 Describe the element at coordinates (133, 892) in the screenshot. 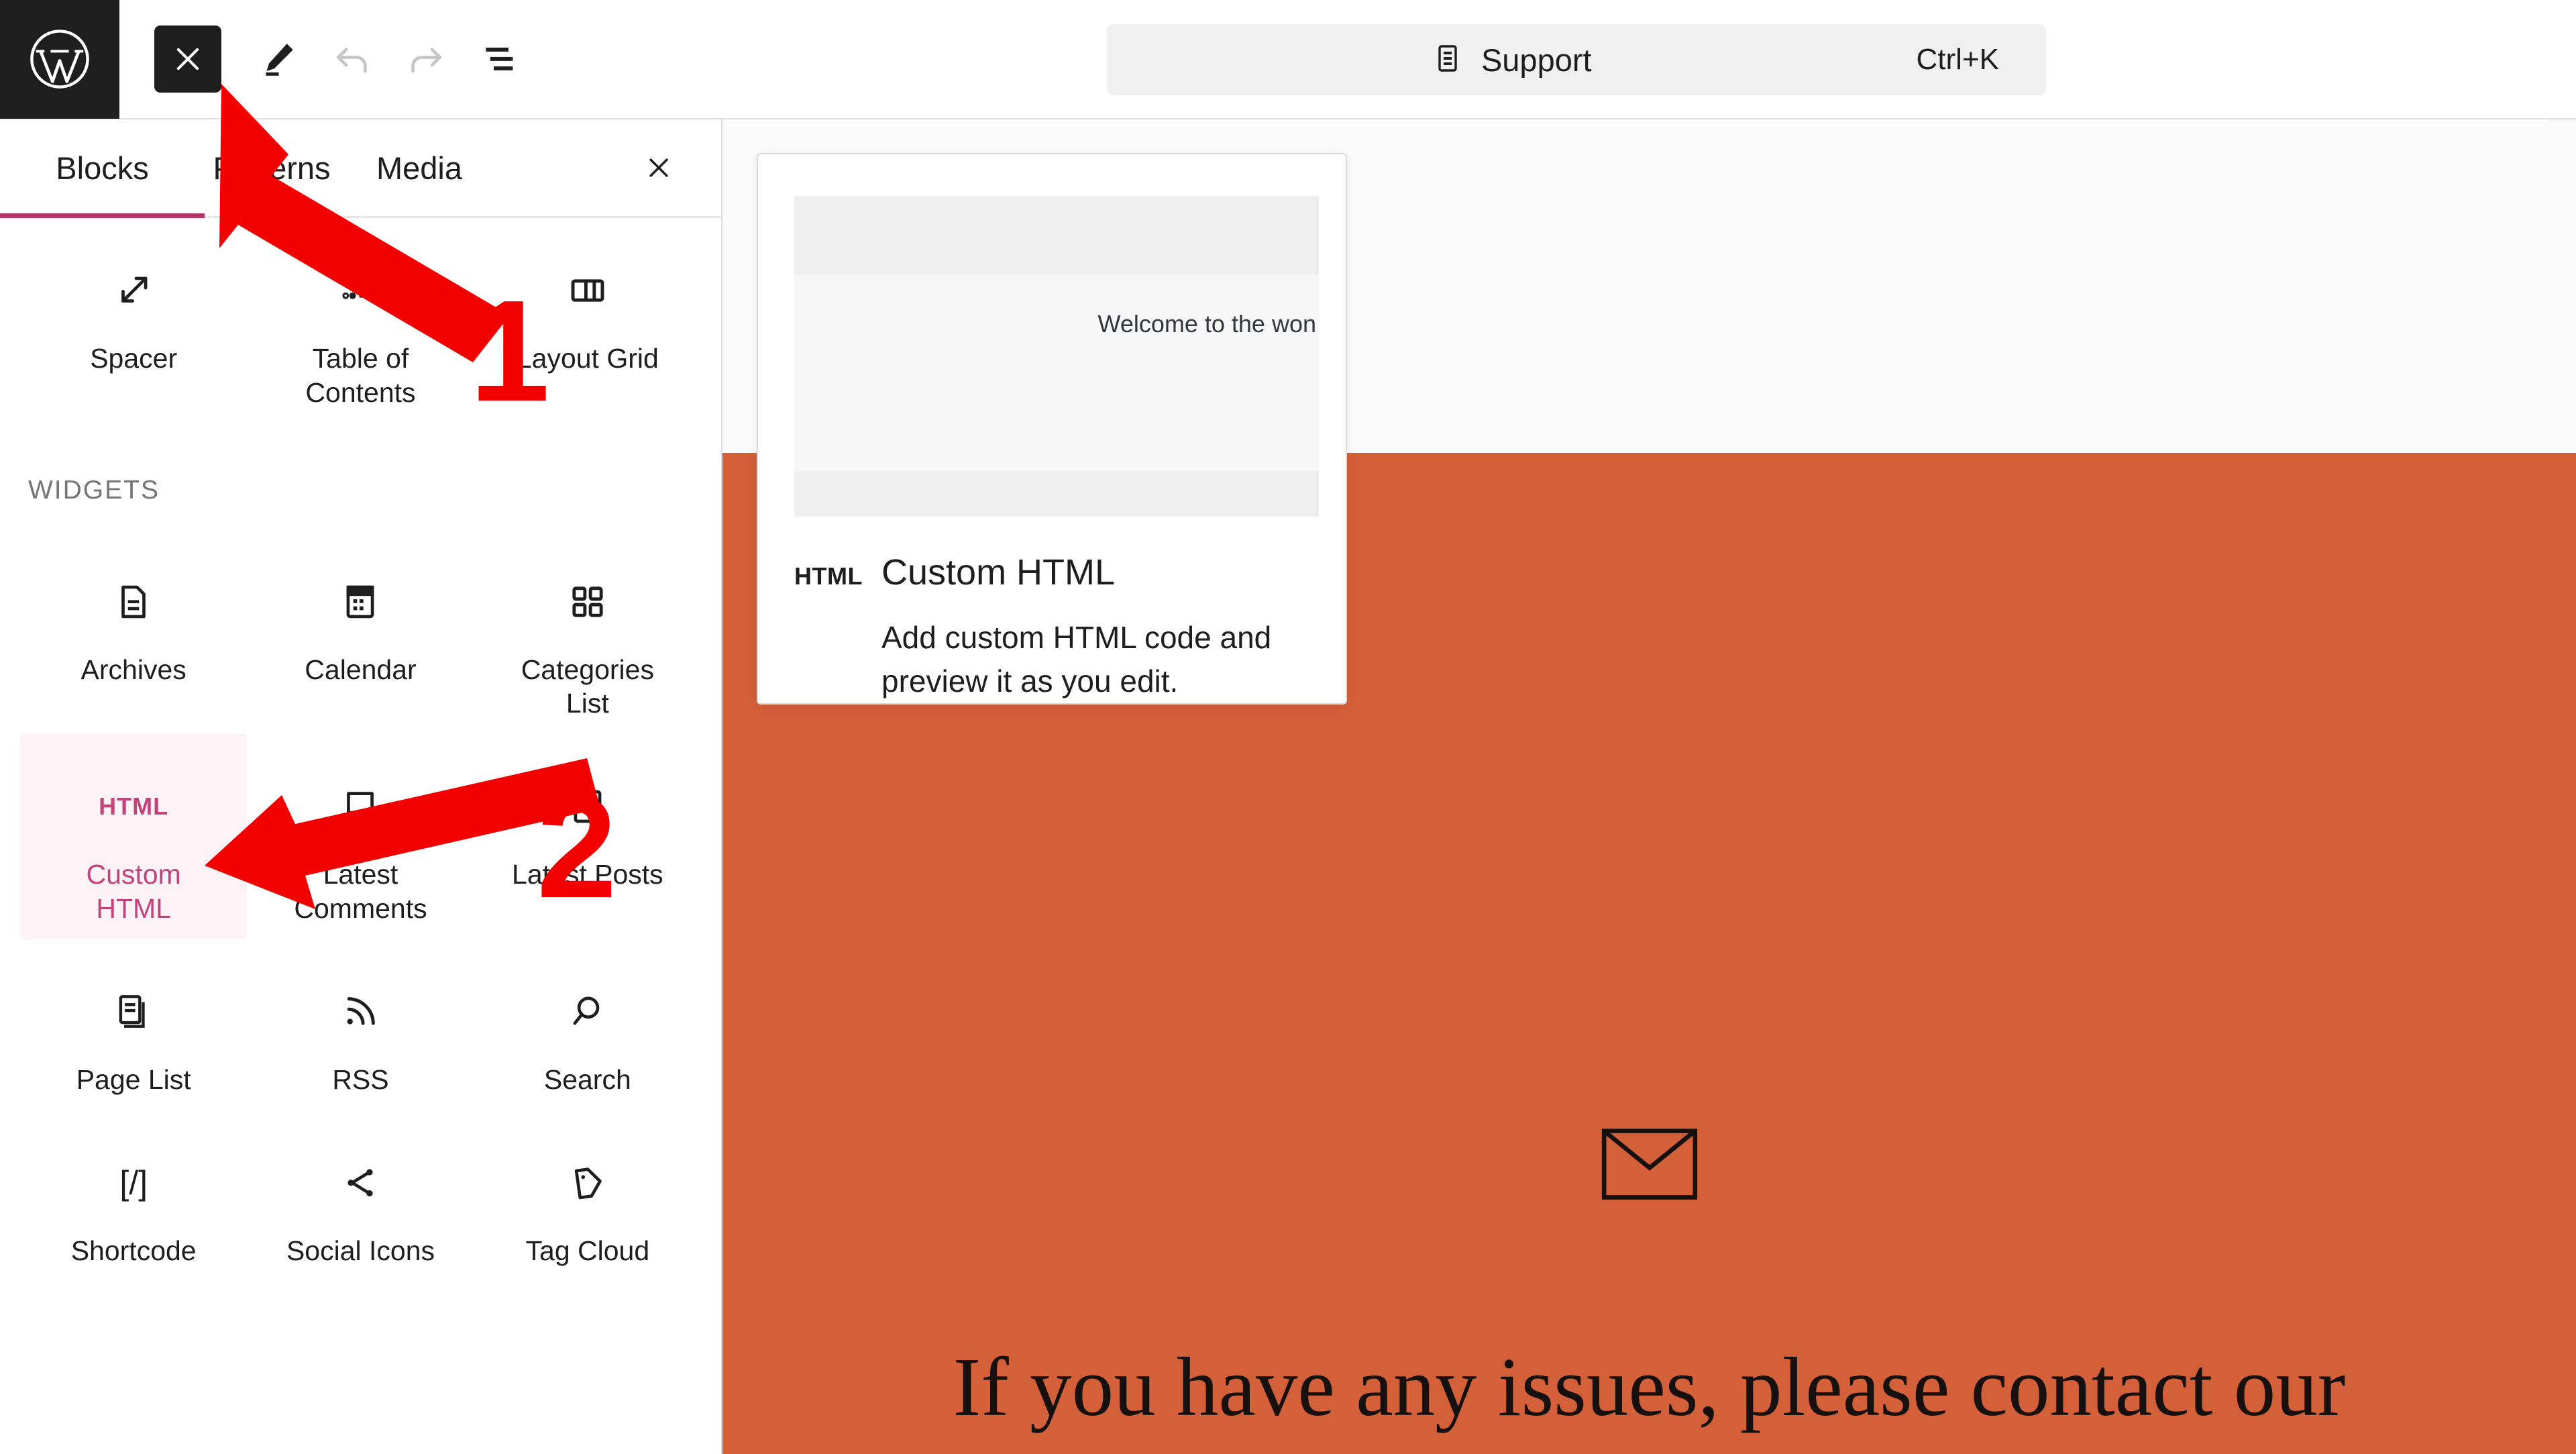

I see `block-label: Custom HTML` at that location.